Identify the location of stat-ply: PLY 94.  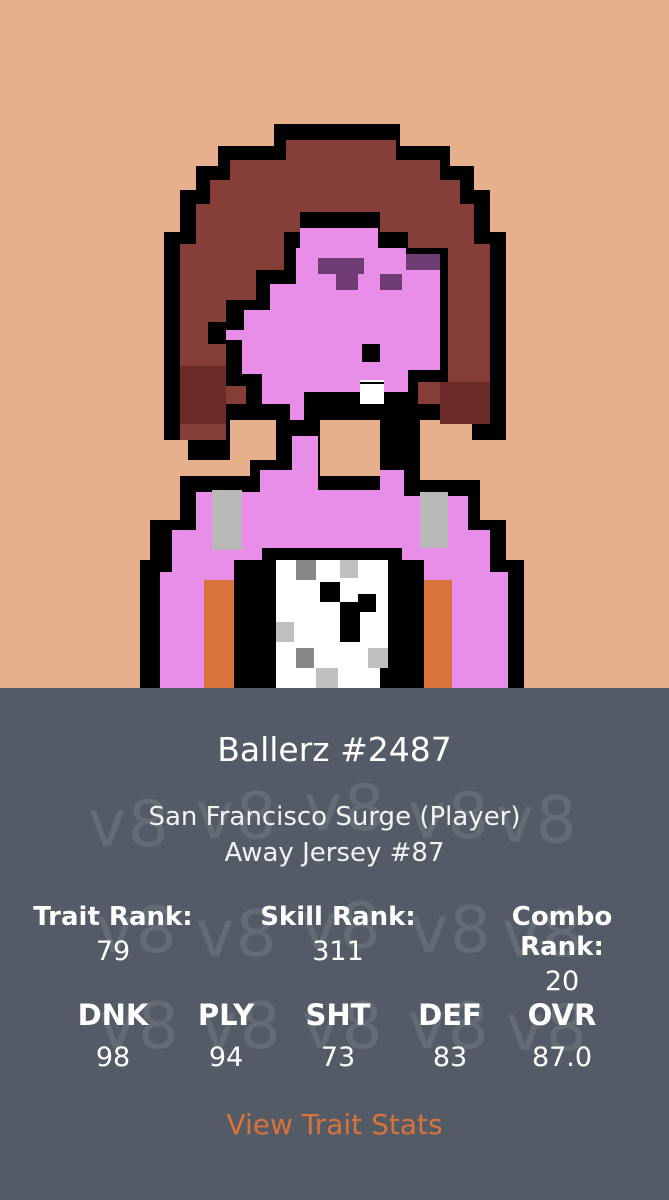
(226, 1035).